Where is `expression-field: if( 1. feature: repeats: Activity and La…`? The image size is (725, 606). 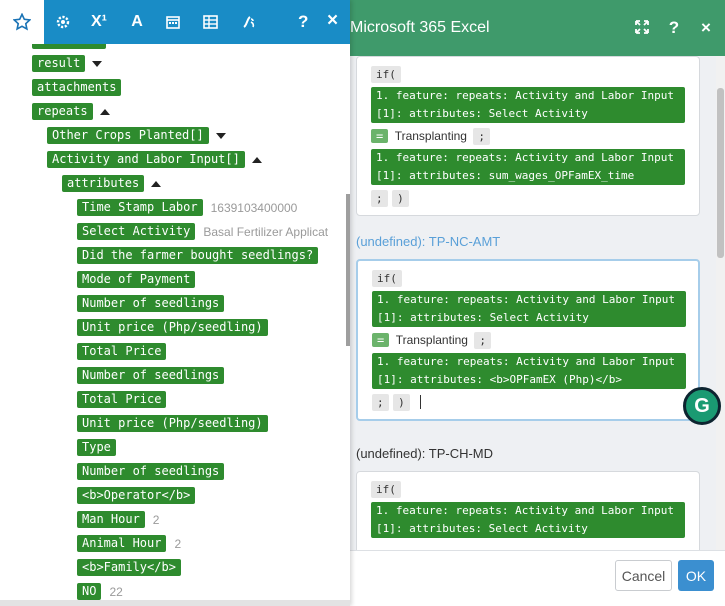
expression-field: if( 1. feature: repeats: Activity and La… is located at coordinates (528, 136).